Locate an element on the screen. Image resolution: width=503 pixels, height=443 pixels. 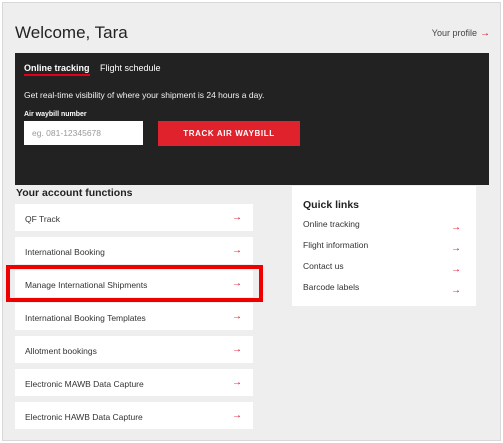
function-international-booking-templates: International Booking Templates → is located at coordinates (134, 316).